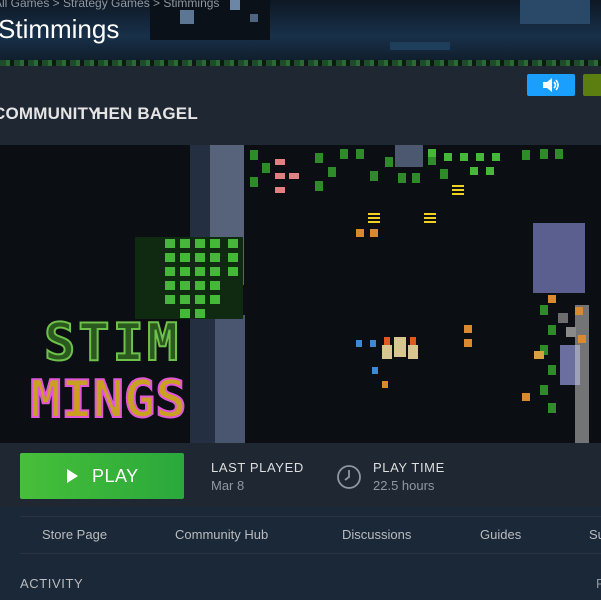  What do you see at coordinates (50, 114) in the screenshot?
I see `nav-community: COMMUNITY` at bounding box center [50, 114].